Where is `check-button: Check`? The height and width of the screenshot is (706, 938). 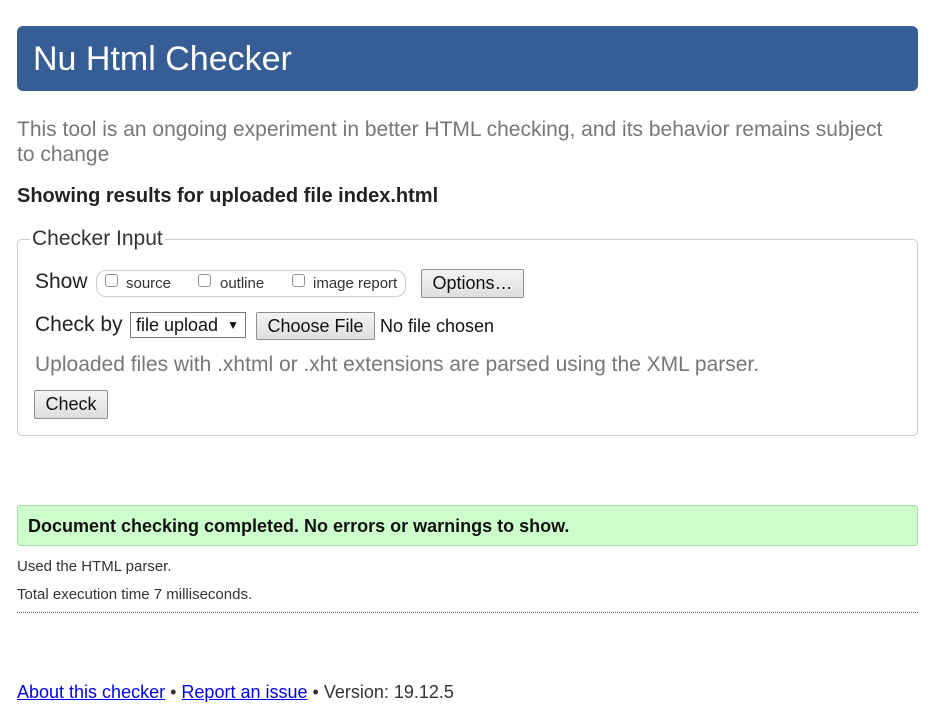 check-button: Check is located at coordinates (71, 404).